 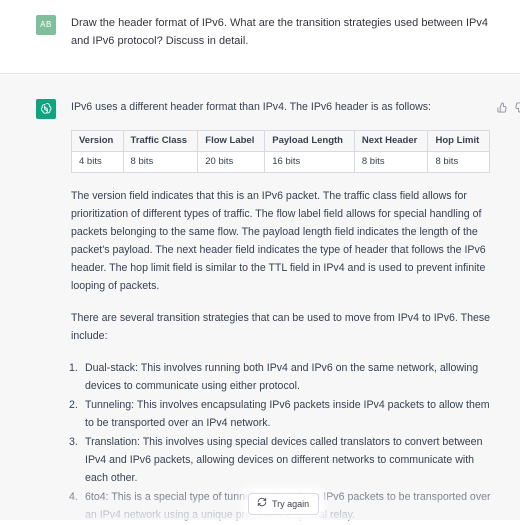 What do you see at coordinates (309, 162) in the screenshot?
I see `table-cell: 16 bits` at bounding box center [309, 162].